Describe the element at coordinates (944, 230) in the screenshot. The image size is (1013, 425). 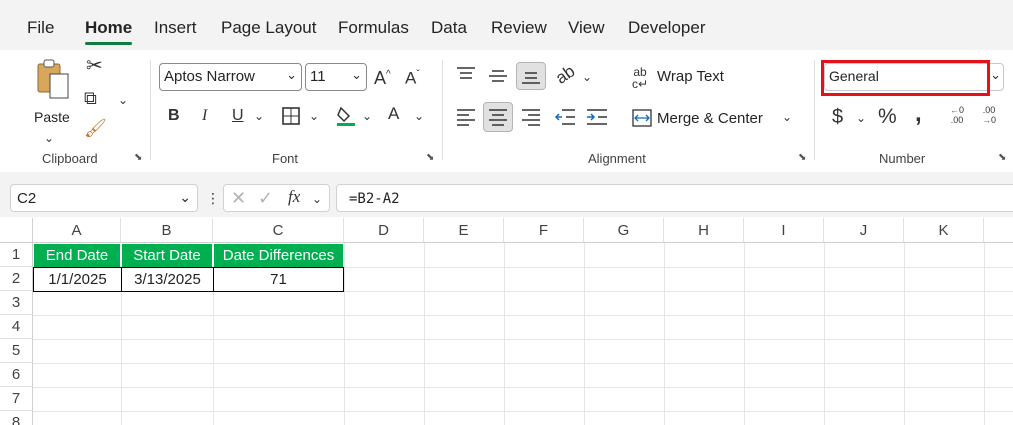
I see `column-header-k: K` at that location.